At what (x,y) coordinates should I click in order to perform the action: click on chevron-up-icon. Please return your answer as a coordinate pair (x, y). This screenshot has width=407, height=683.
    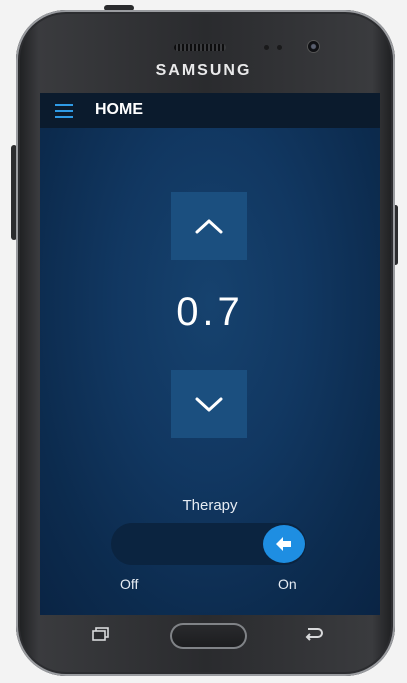
    Looking at the image, I should click on (209, 226).